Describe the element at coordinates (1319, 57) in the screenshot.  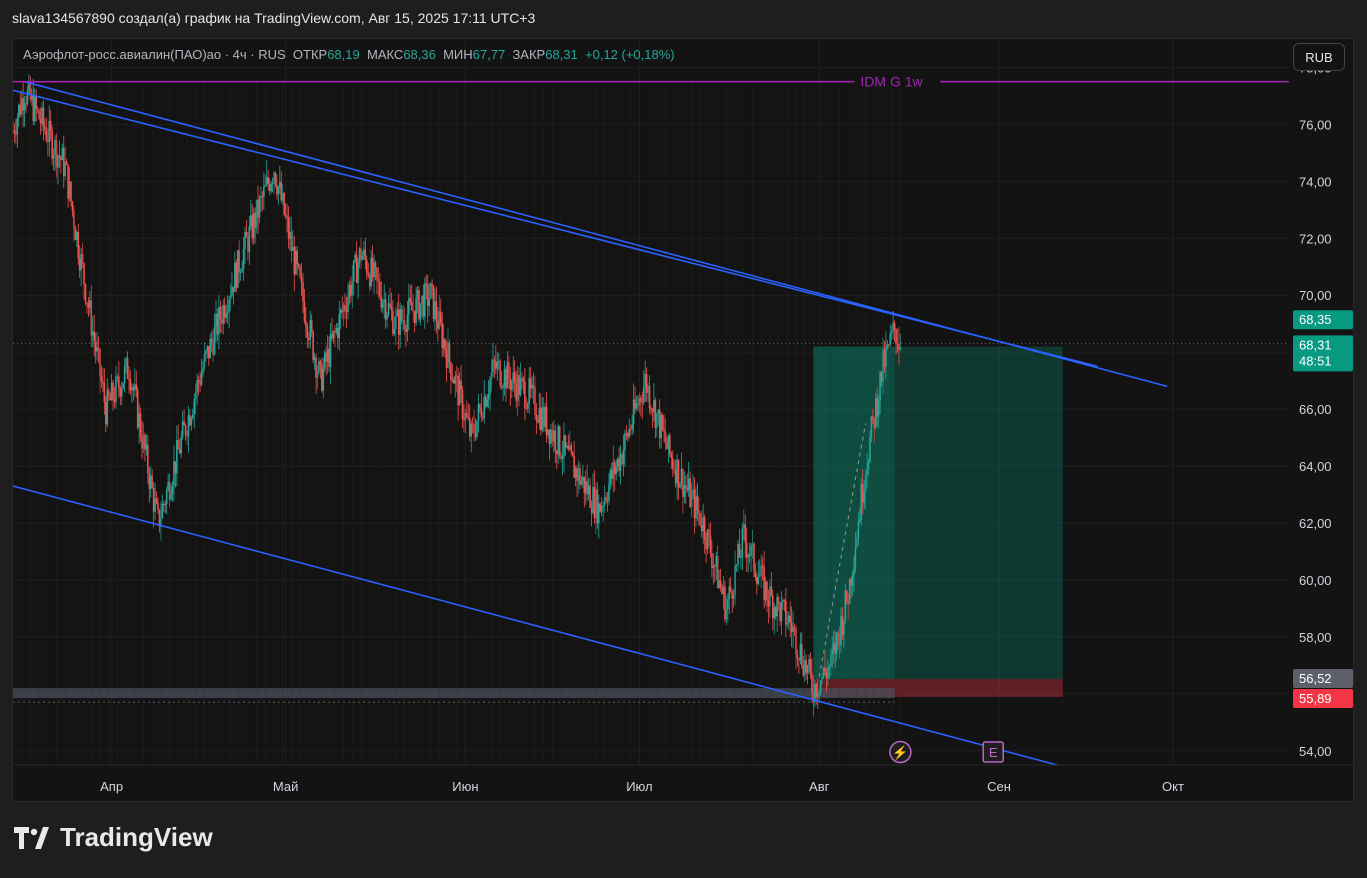
I see `currency-button: RUB` at that location.